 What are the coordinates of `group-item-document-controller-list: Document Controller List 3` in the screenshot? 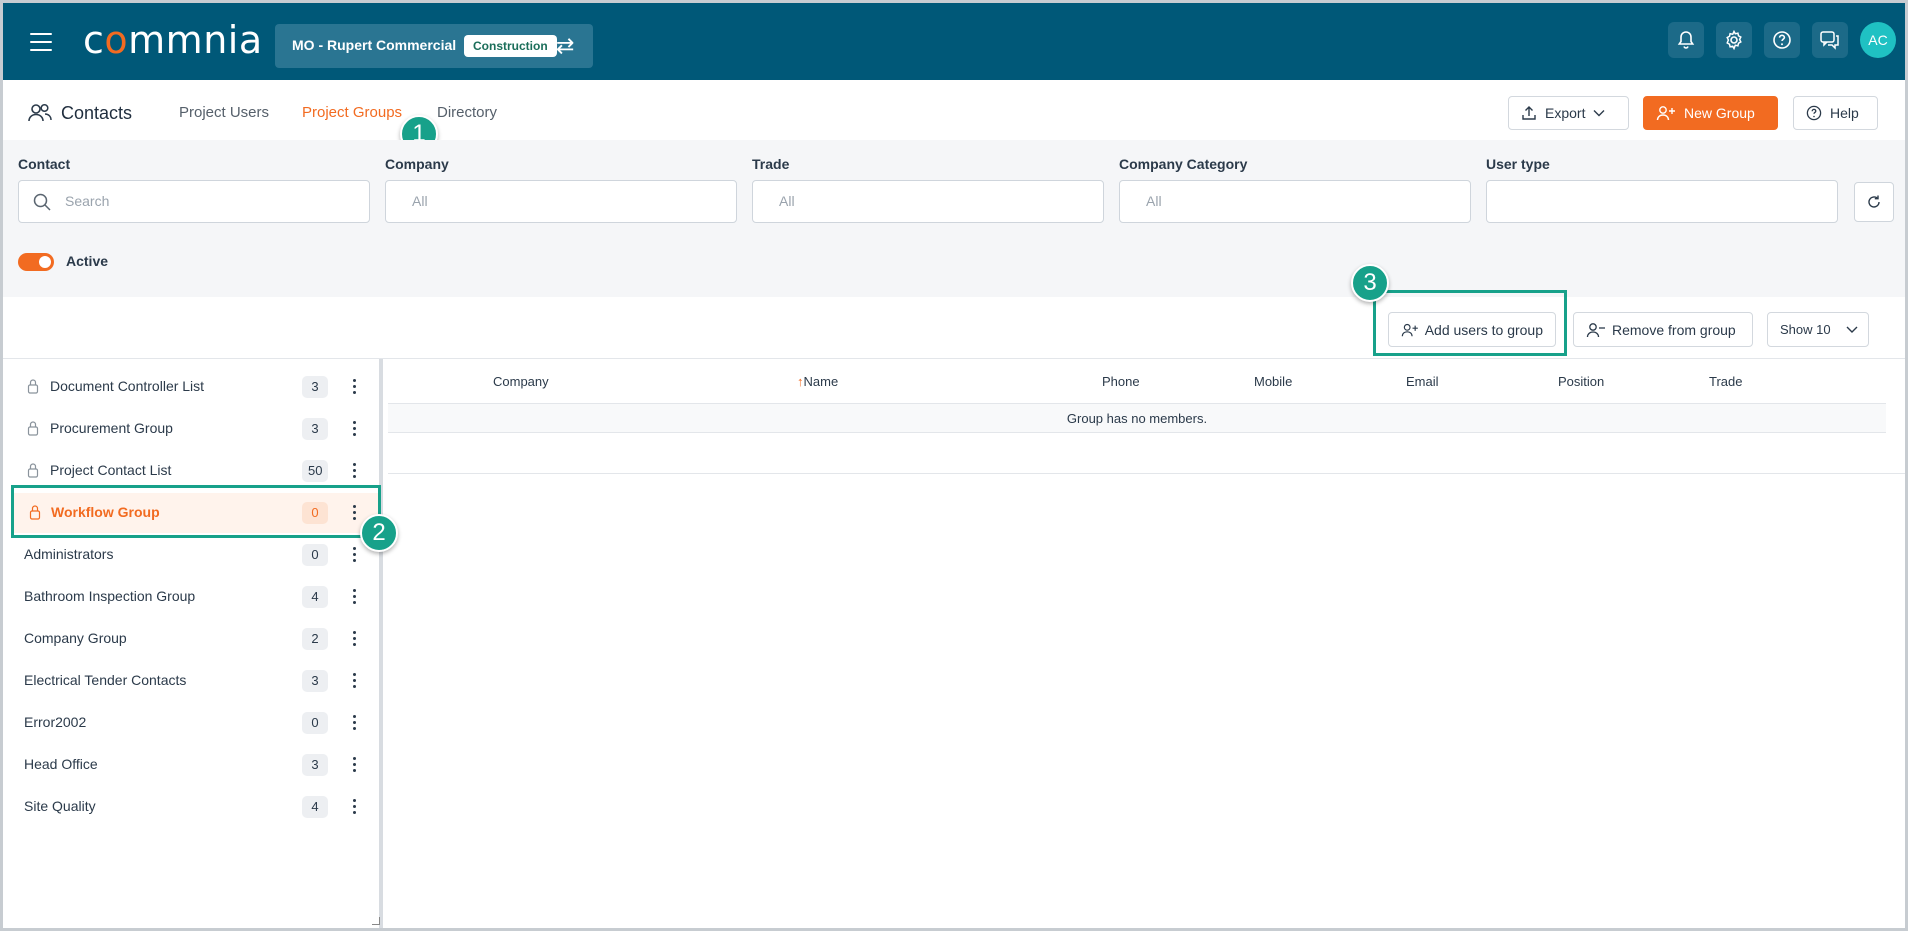 It's located at (191, 387).